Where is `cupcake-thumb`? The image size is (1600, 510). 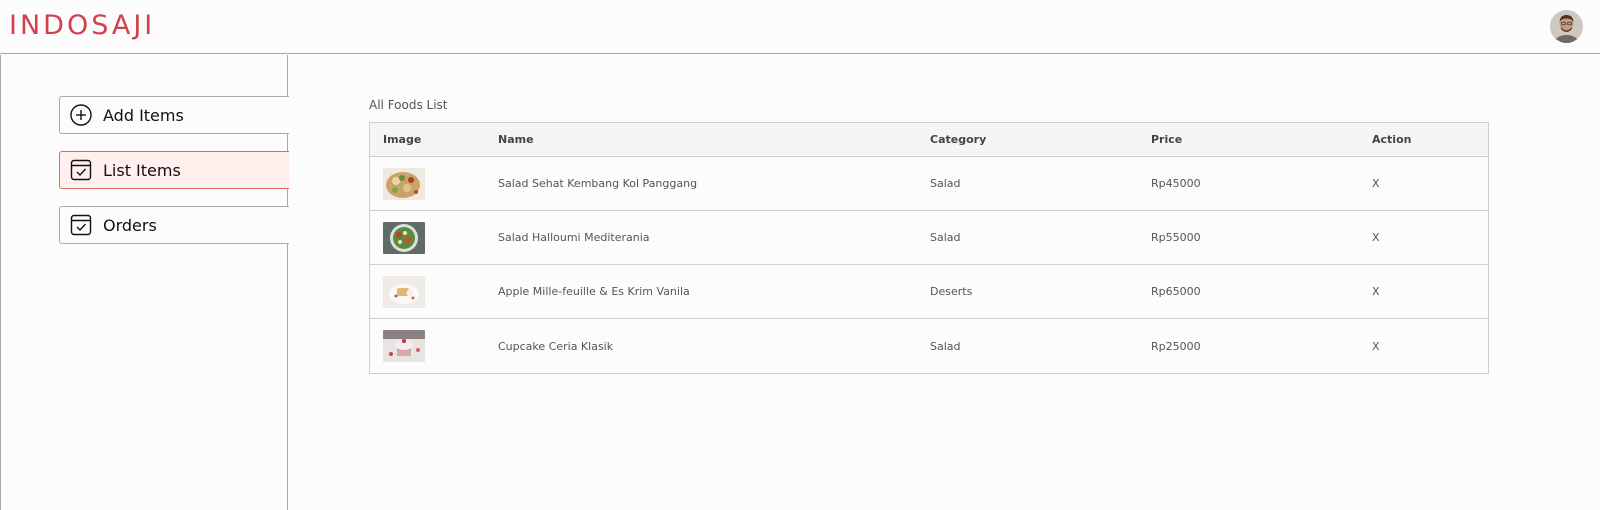
cupcake-thumb is located at coordinates (404, 346).